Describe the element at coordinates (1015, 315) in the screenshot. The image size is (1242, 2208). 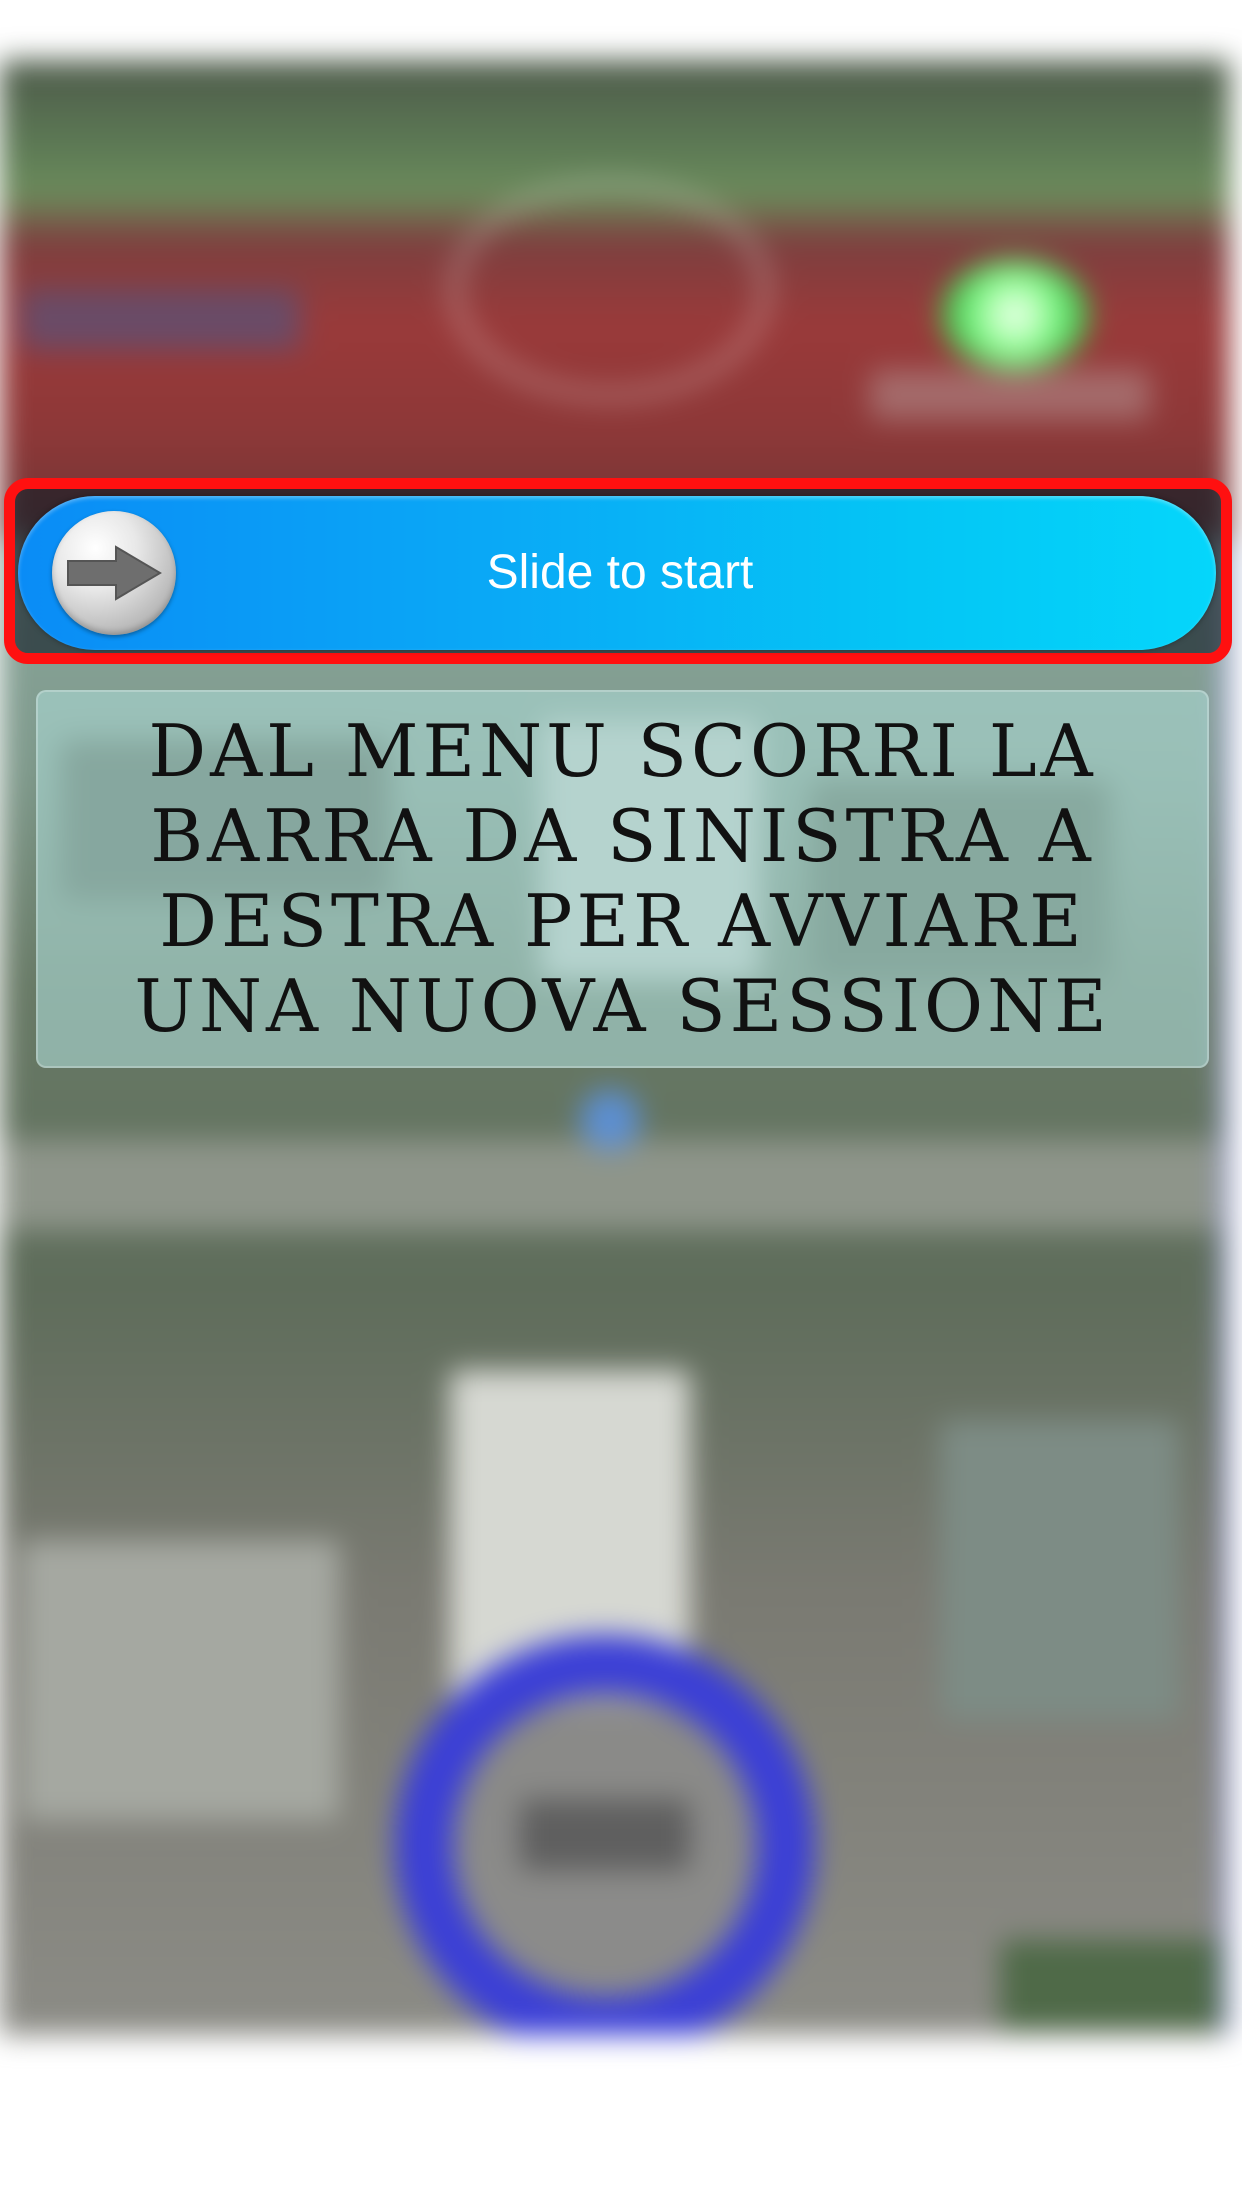
I see `background-status-dot` at that location.